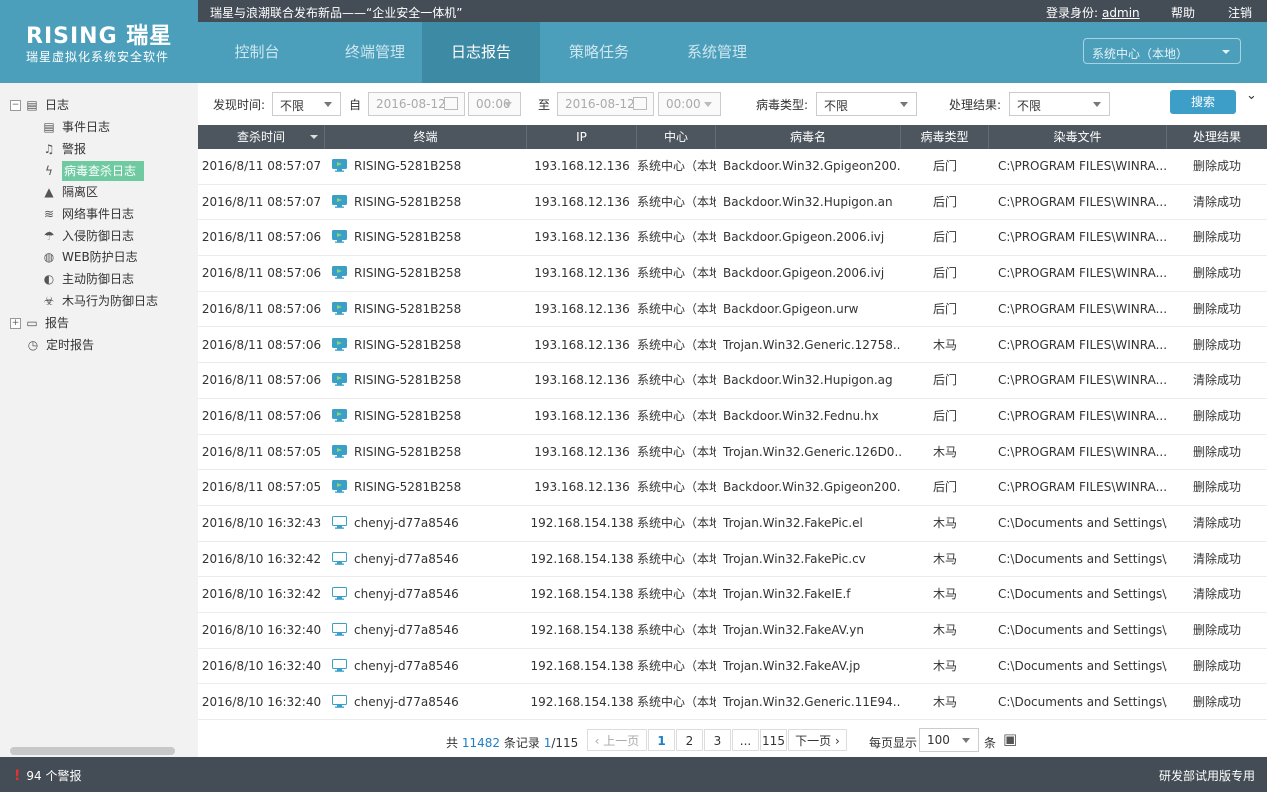 The width and height of the screenshot is (1267, 792). I want to click on col-infected-file: 染毒文件, so click(1078, 137).